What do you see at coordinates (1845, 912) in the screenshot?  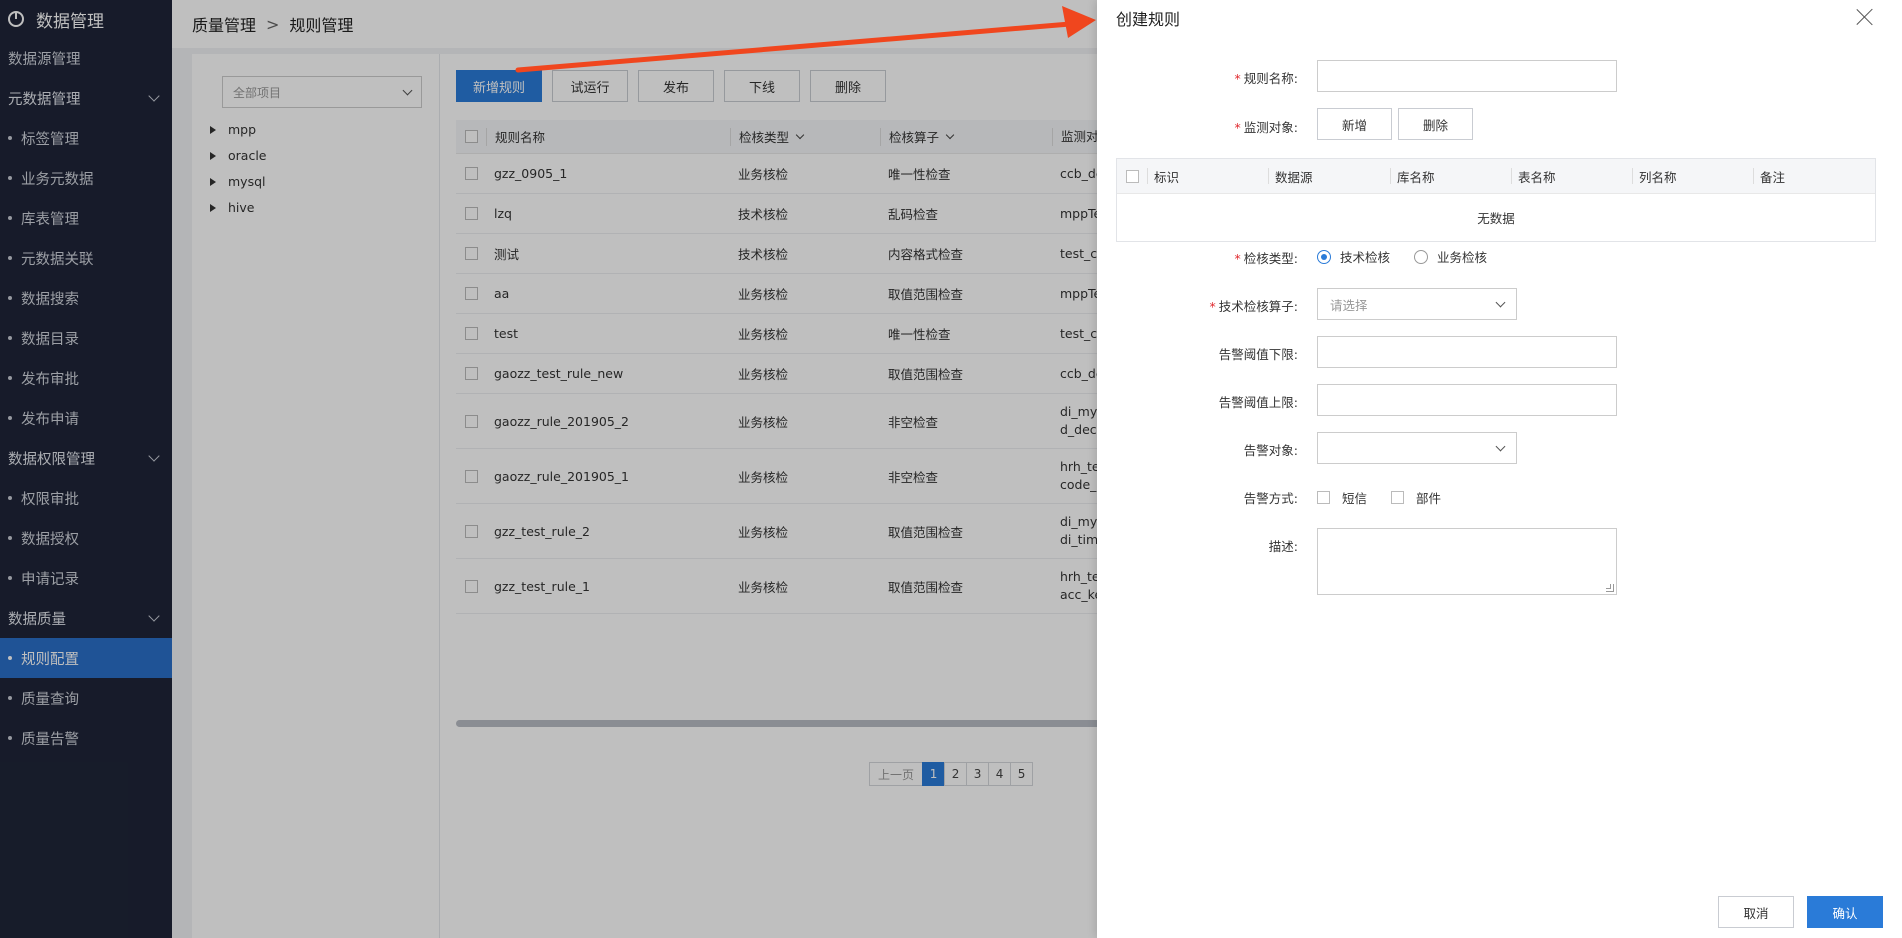 I see `confirm-button: 确认` at bounding box center [1845, 912].